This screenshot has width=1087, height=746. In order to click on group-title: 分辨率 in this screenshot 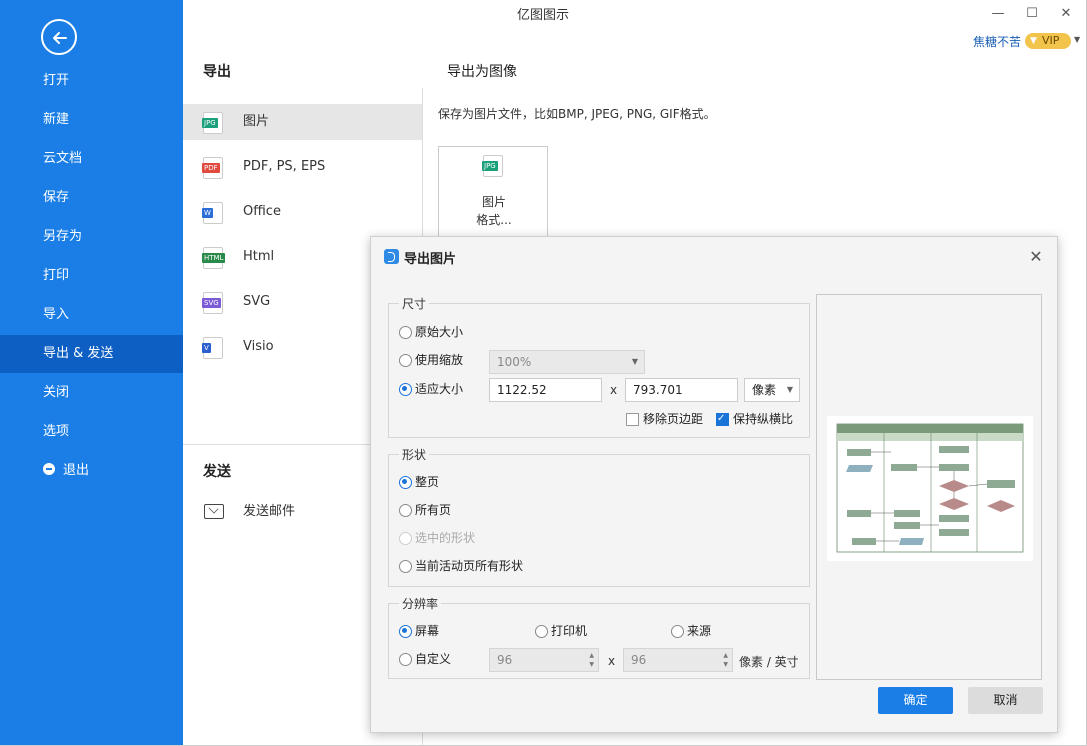, I will do `click(420, 603)`.